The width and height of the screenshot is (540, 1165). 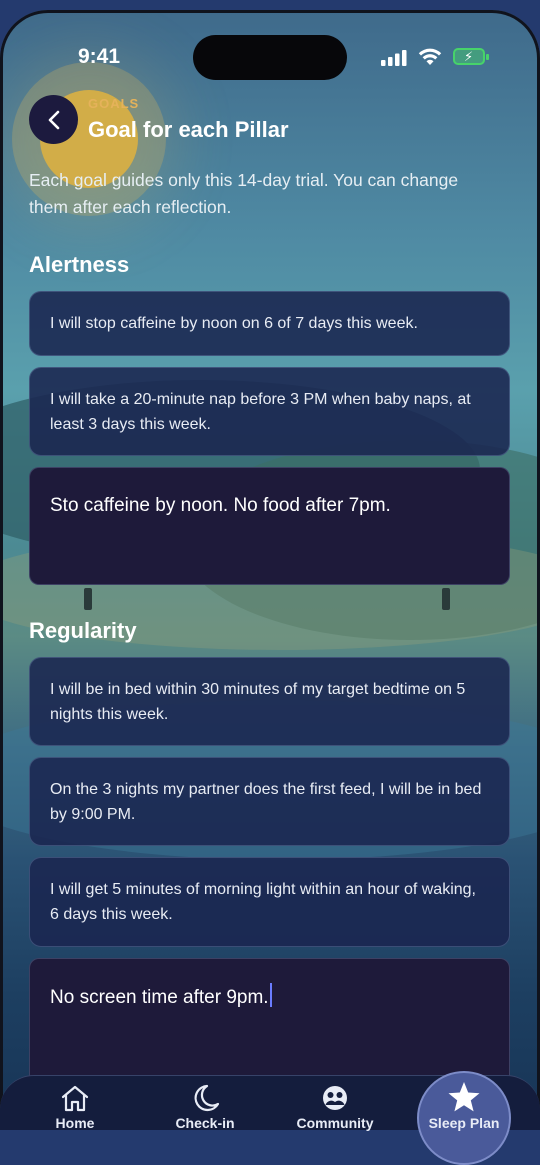 What do you see at coordinates (464, 1097) in the screenshot?
I see `star-icon` at bounding box center [464, 1097].